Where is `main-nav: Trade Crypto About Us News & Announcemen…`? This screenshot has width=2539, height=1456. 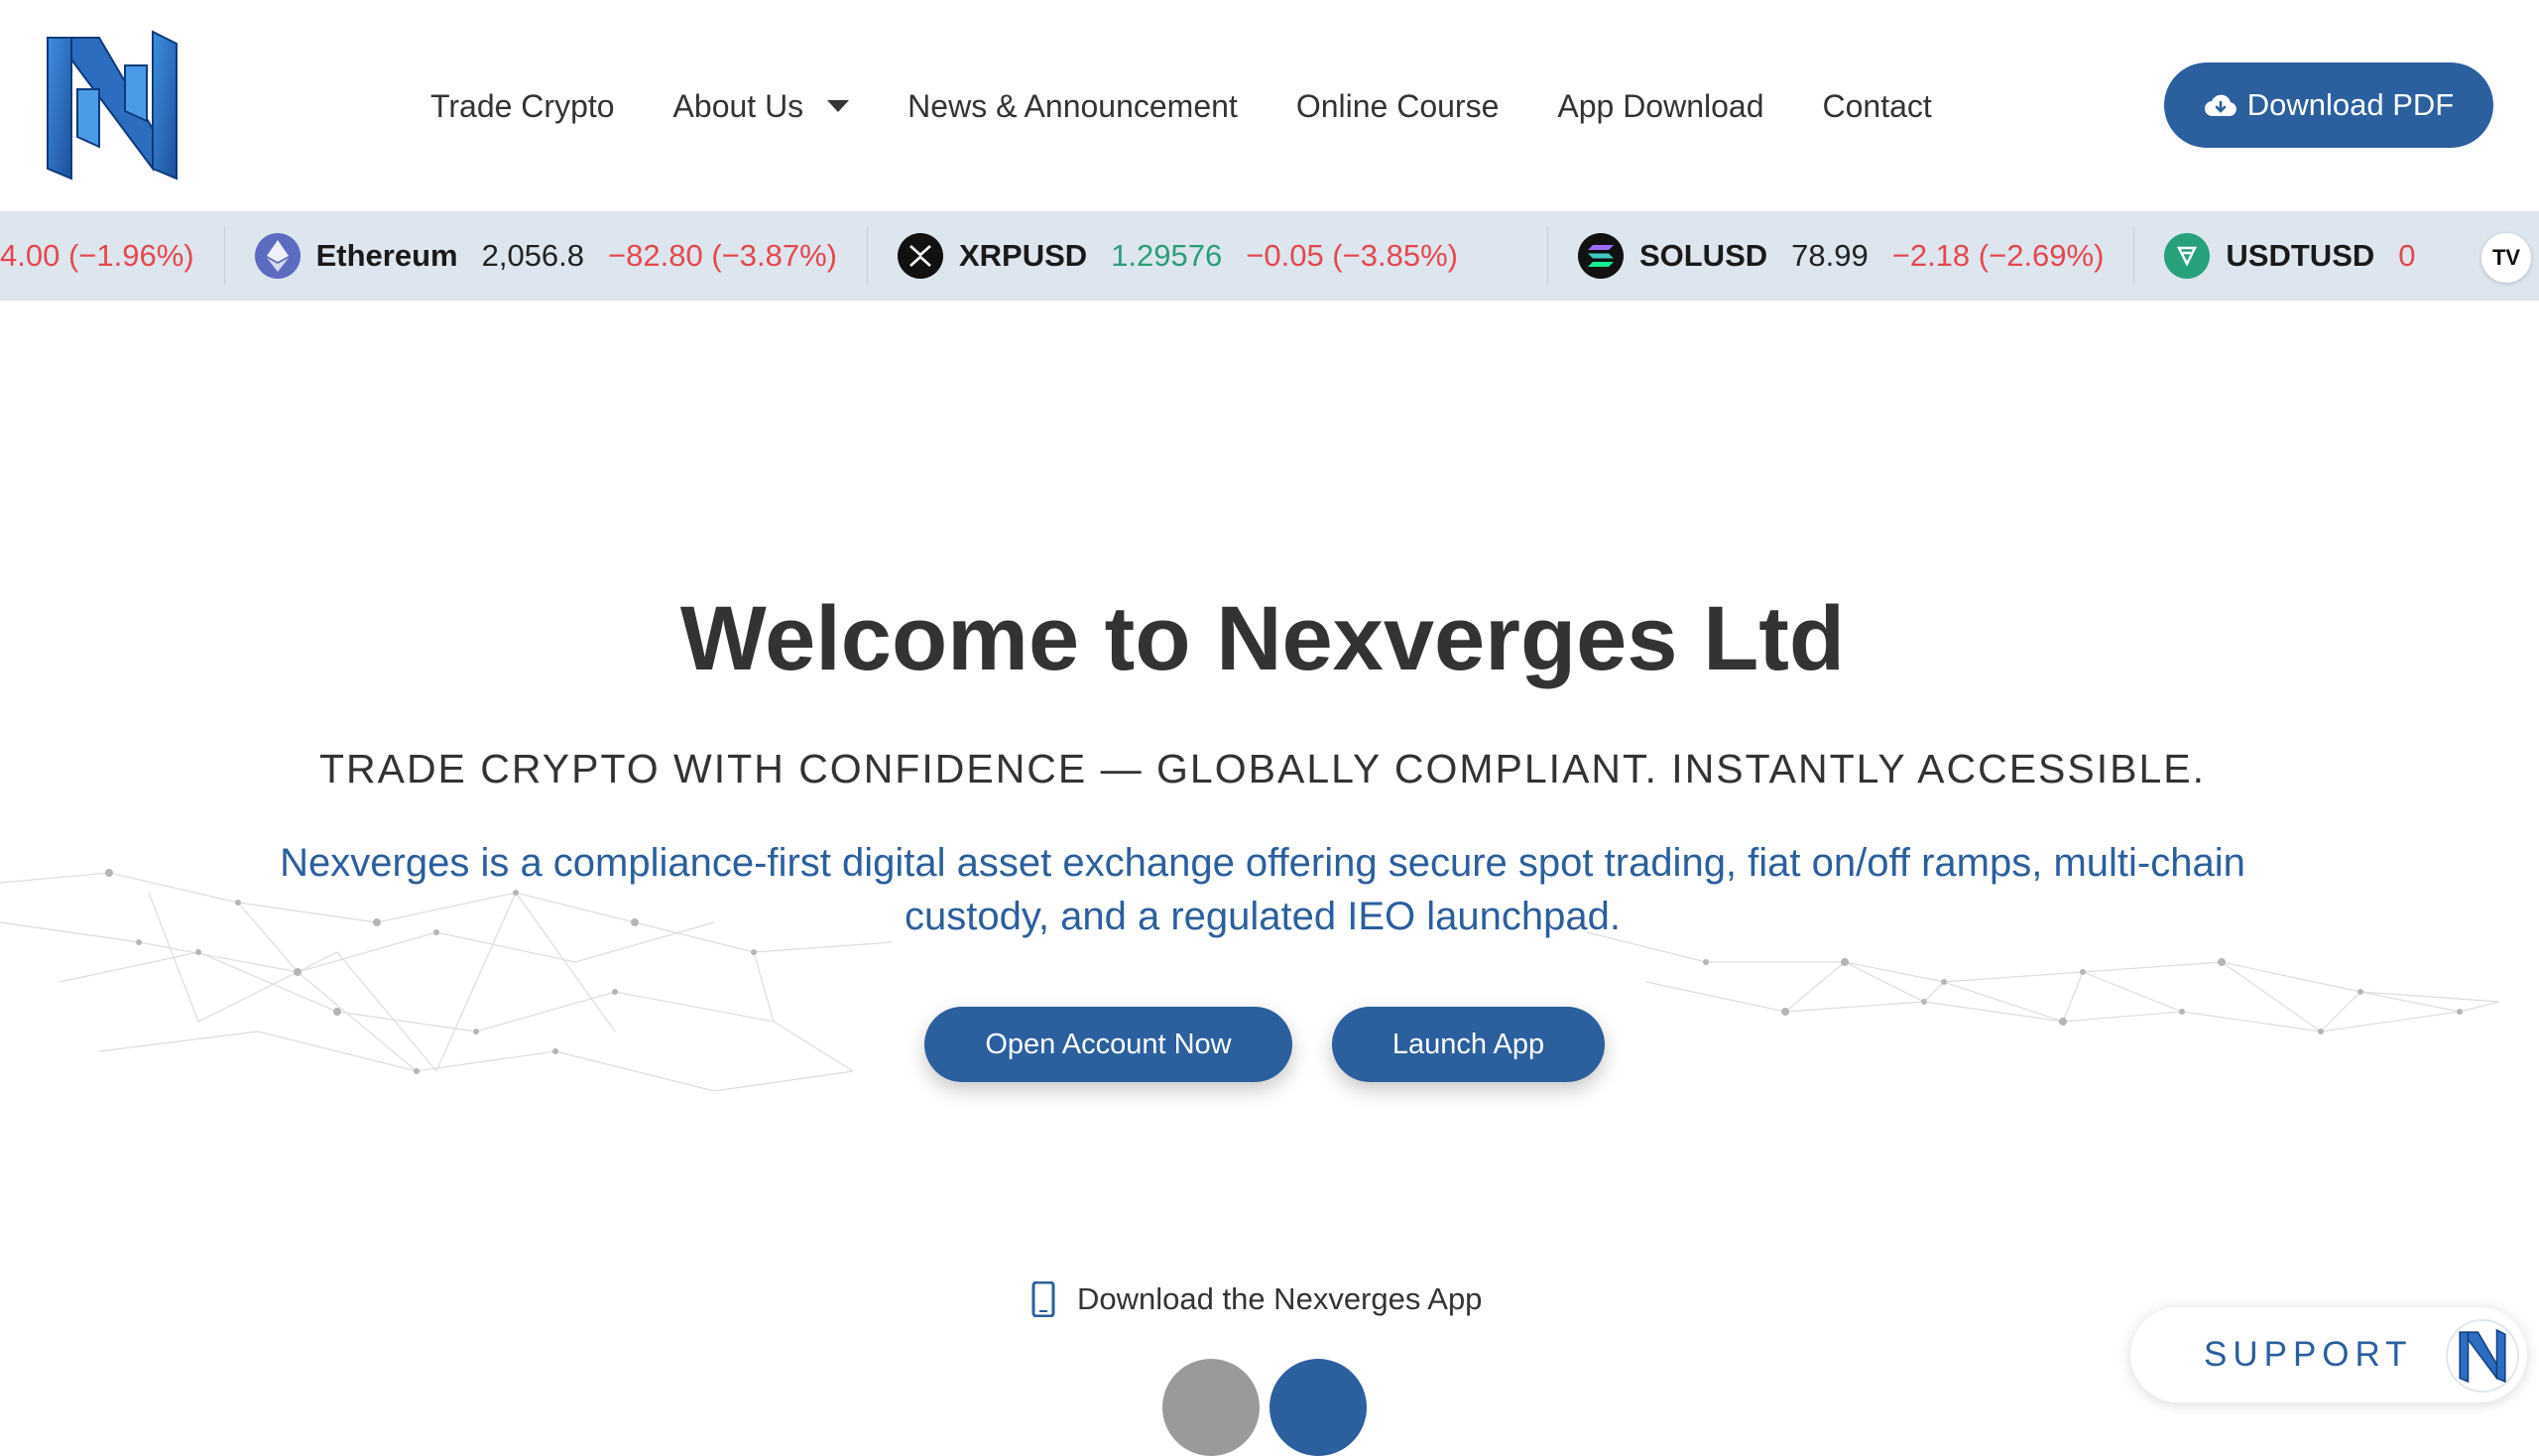 main-nav: Trade Crypto About Us News & Announcemen… is located at coordinates (1211, 106).